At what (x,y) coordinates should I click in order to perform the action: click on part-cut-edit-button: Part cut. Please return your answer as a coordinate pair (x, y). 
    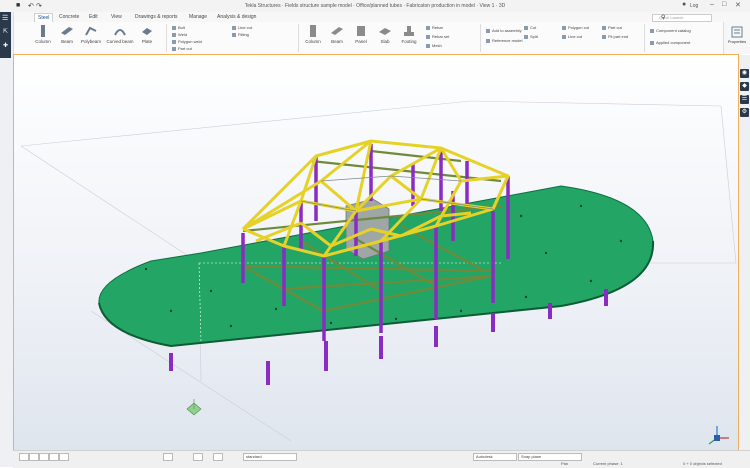
    Looking at the image, I should click on (612, 27).